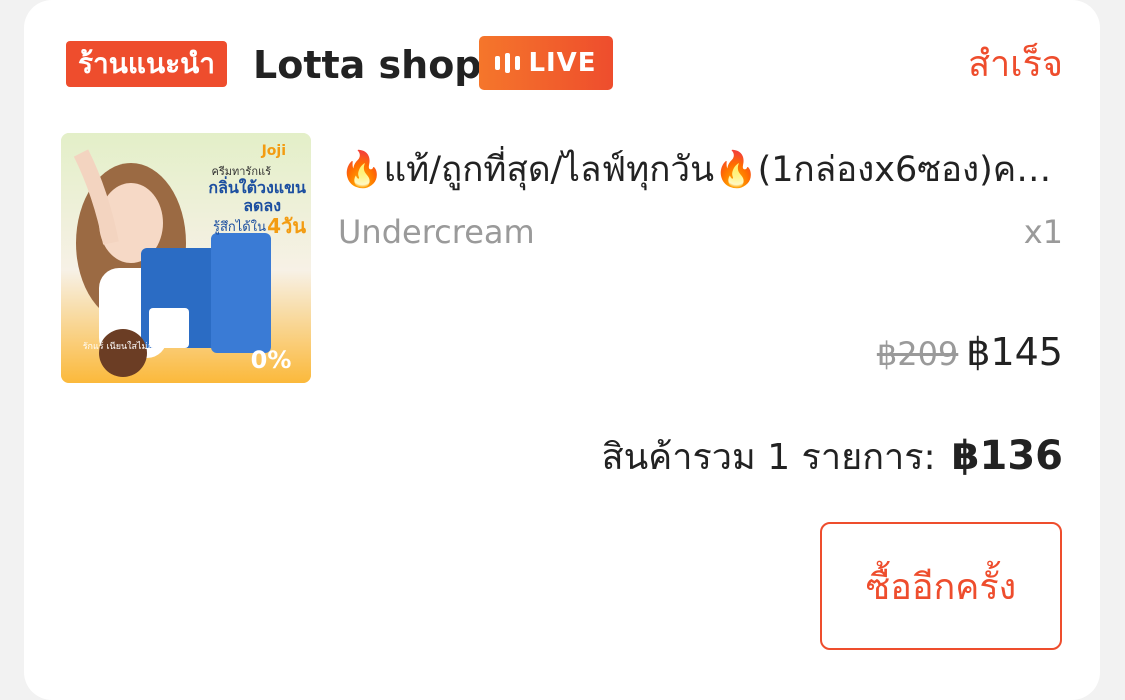  I want to click on image-line4: รู้สึกได้ใน, so click(239, 227).